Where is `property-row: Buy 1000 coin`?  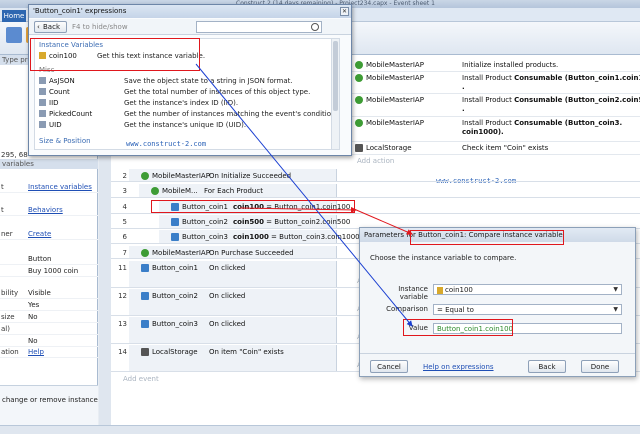 property-row: Buy 1000 coin is located at coordinates (49, 271).